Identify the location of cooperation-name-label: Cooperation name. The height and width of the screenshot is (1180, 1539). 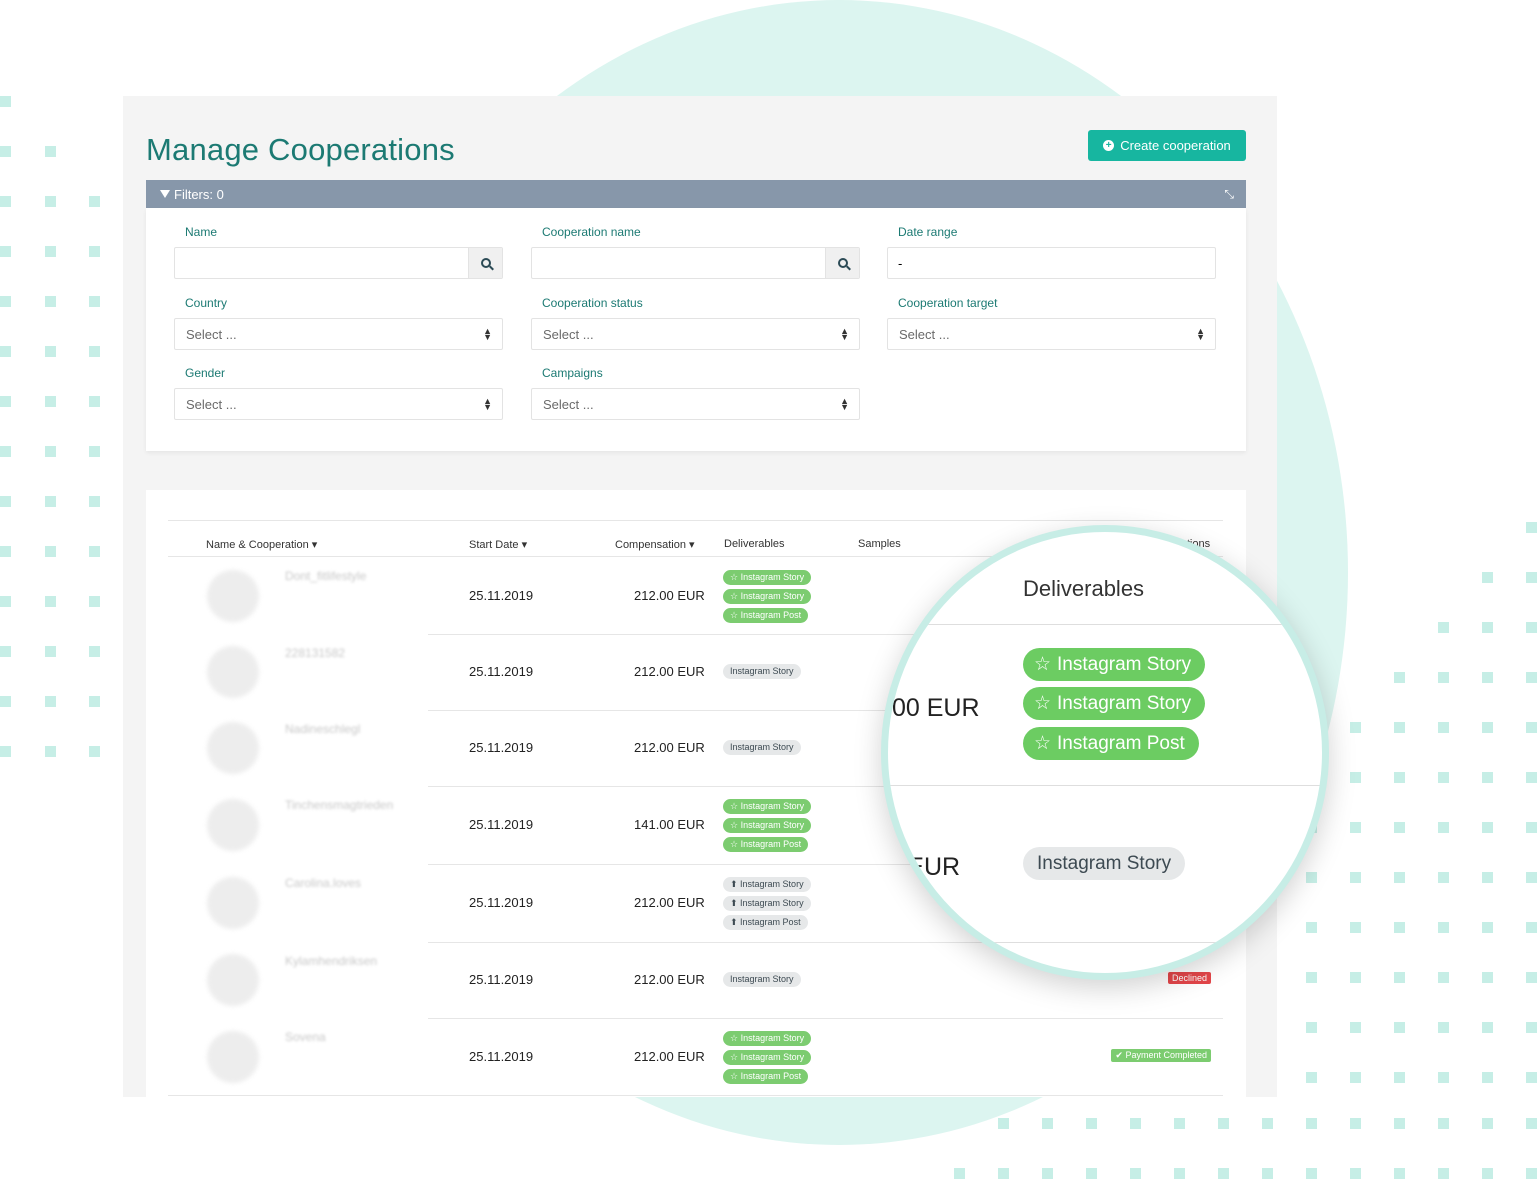
(591, 232).